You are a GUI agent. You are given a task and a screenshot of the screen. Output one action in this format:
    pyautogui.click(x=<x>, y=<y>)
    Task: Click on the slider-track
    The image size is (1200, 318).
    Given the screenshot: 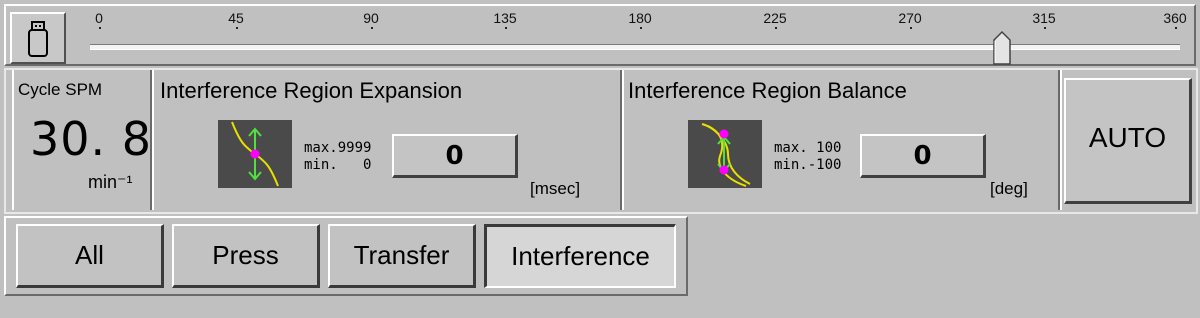 What is the action you would take?
    pyautogui.click(x=635, y=47)
    